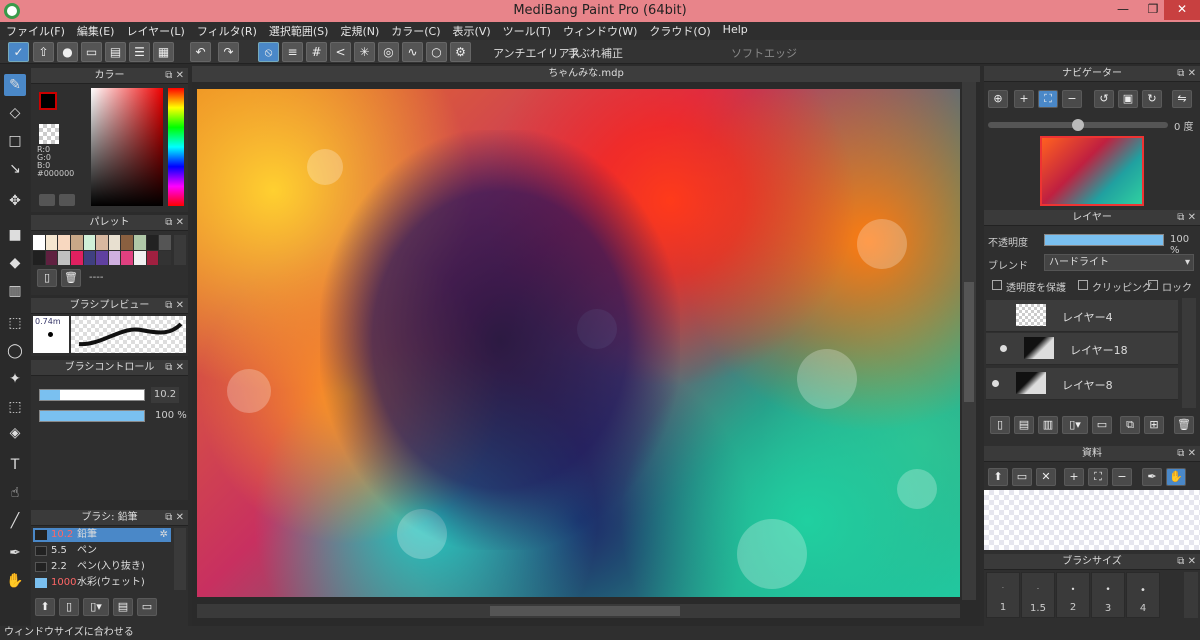 Image resolution: width=1200 pixels, height=640 pixels. I want to click on menu-tool: ツール(T), so click(527, 31).